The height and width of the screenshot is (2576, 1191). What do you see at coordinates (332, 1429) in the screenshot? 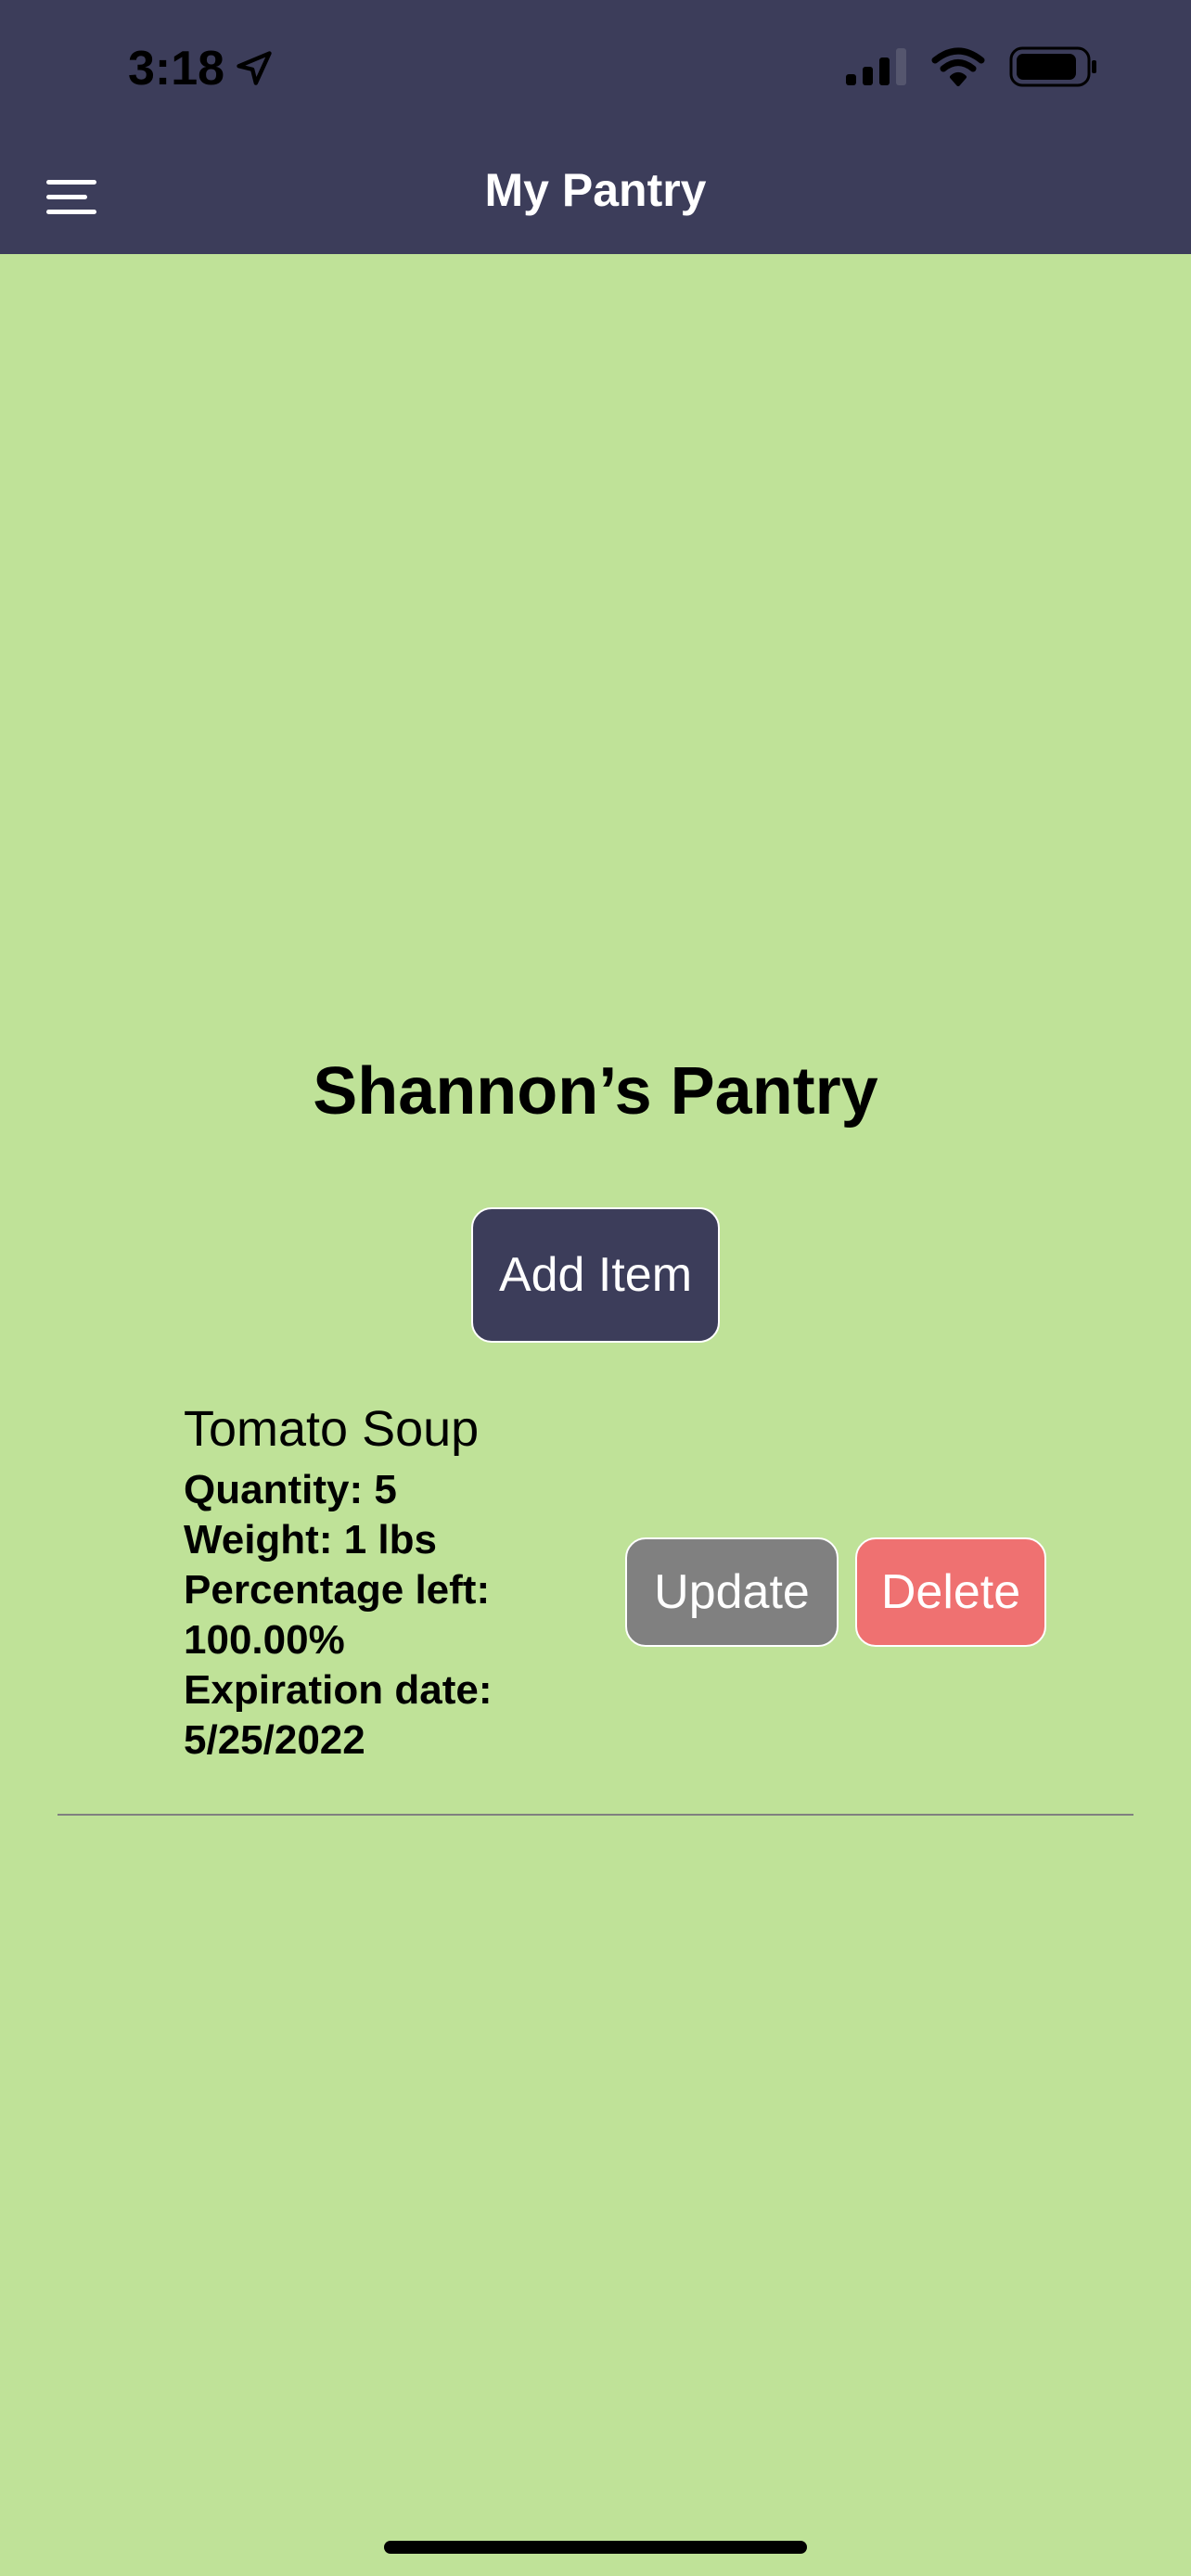
I see `item-name: Tomato Soup` at bounding box center [332, 1429].